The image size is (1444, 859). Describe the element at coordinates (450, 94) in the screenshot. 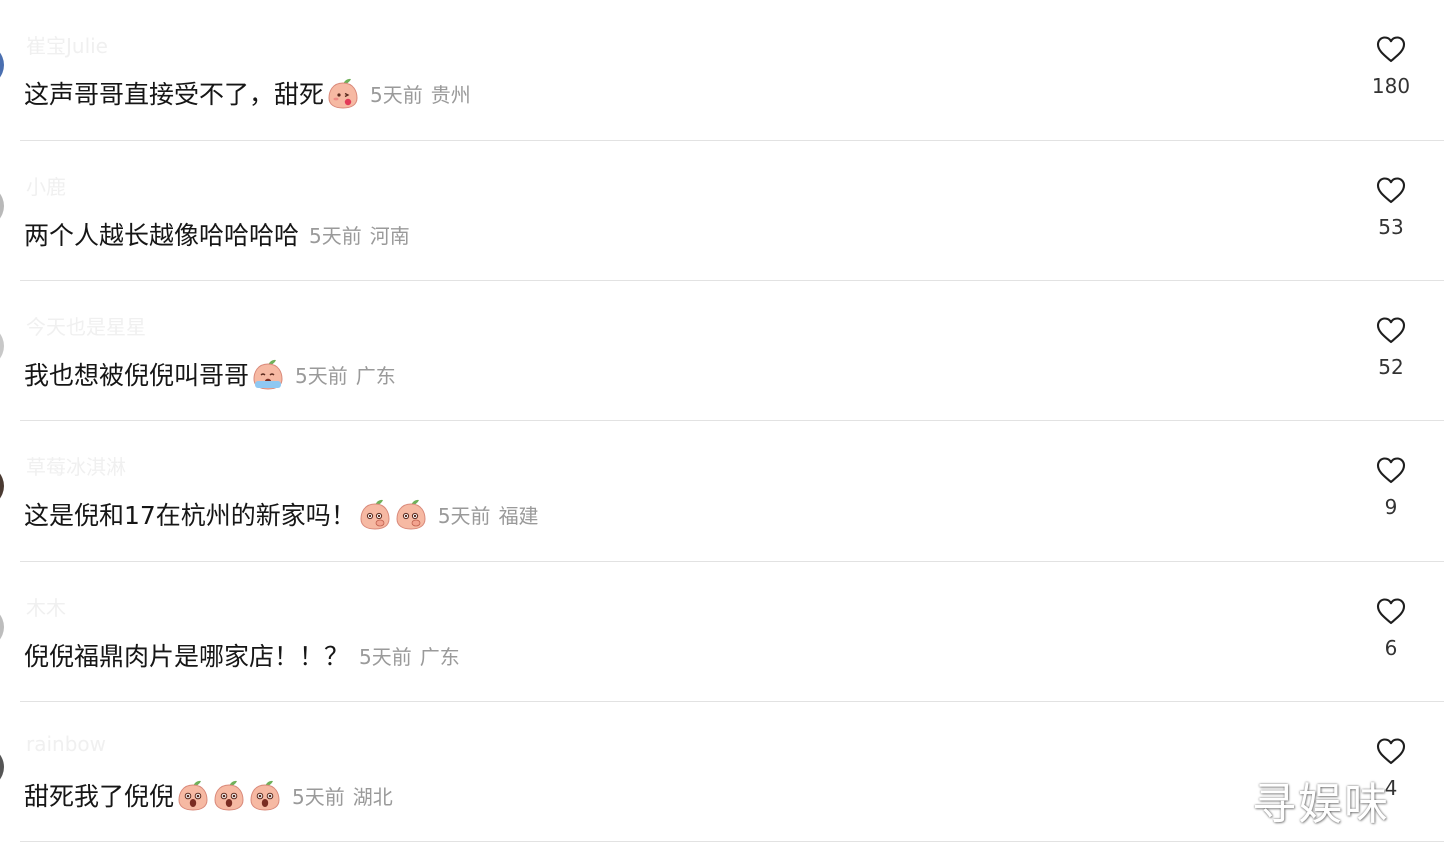

I see `comment-region: 贵州` at that location.